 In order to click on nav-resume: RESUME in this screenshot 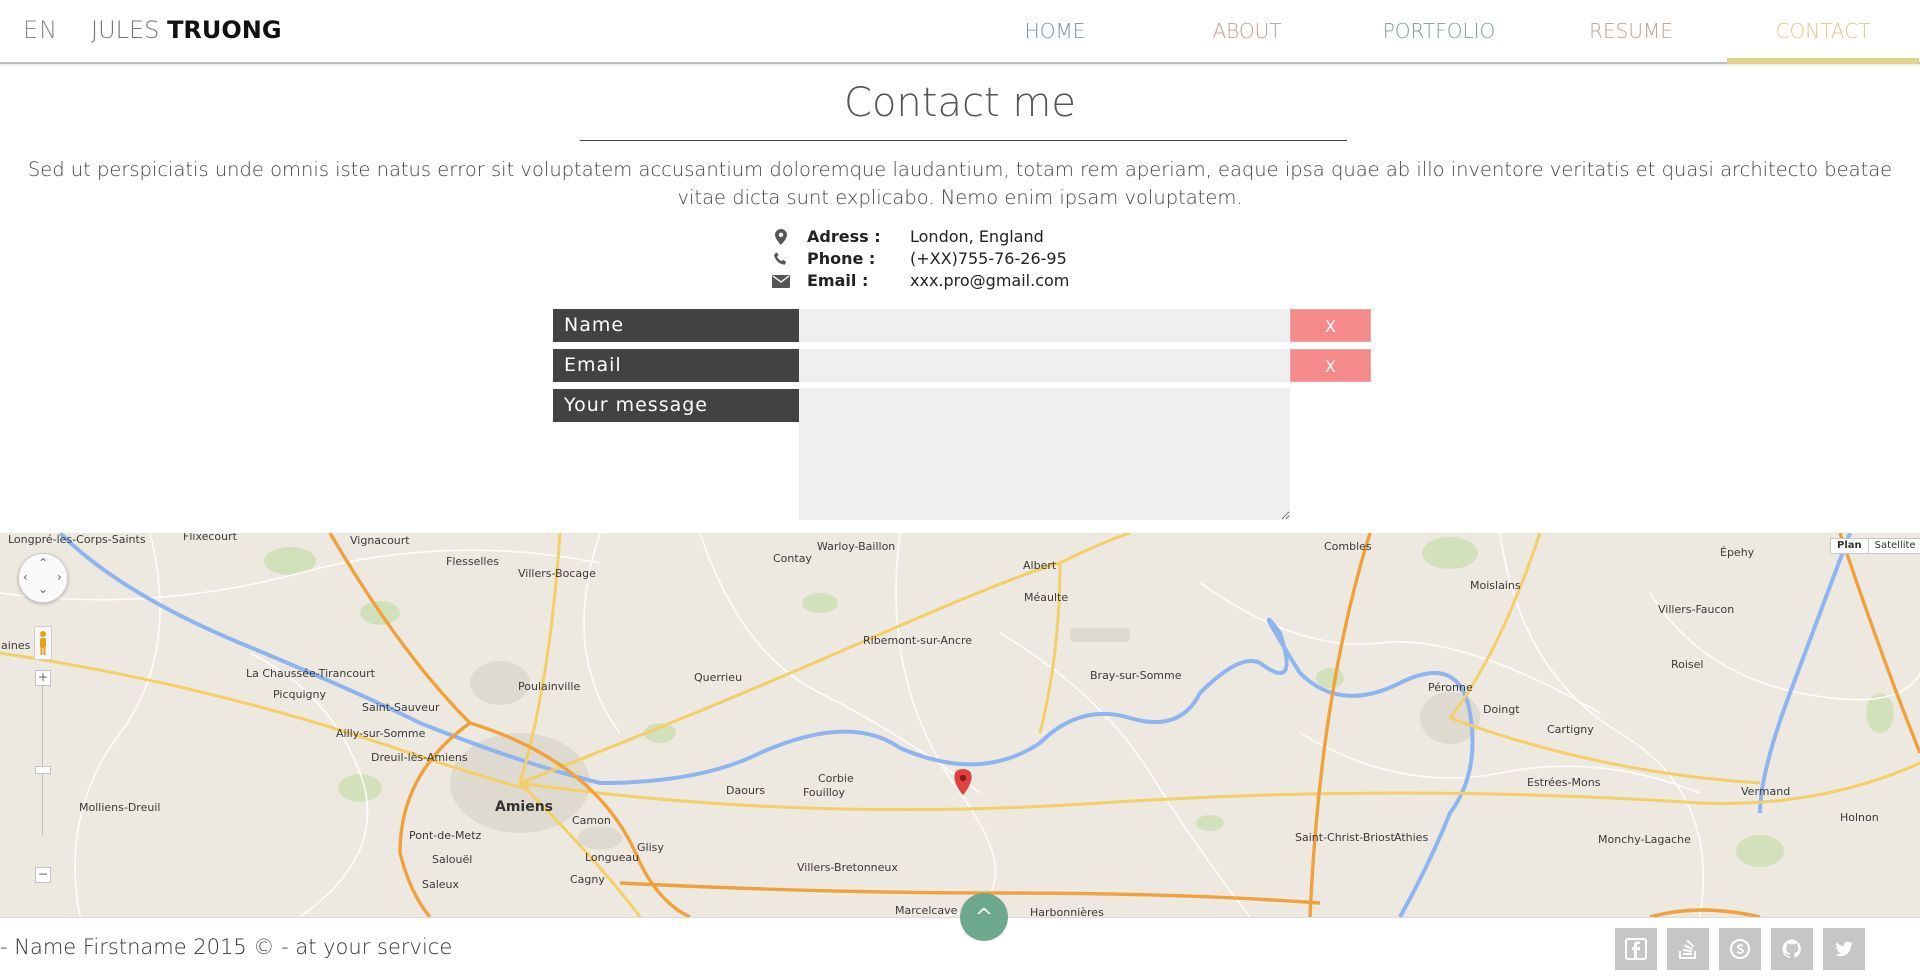, I will do `click(1631, 32)`.